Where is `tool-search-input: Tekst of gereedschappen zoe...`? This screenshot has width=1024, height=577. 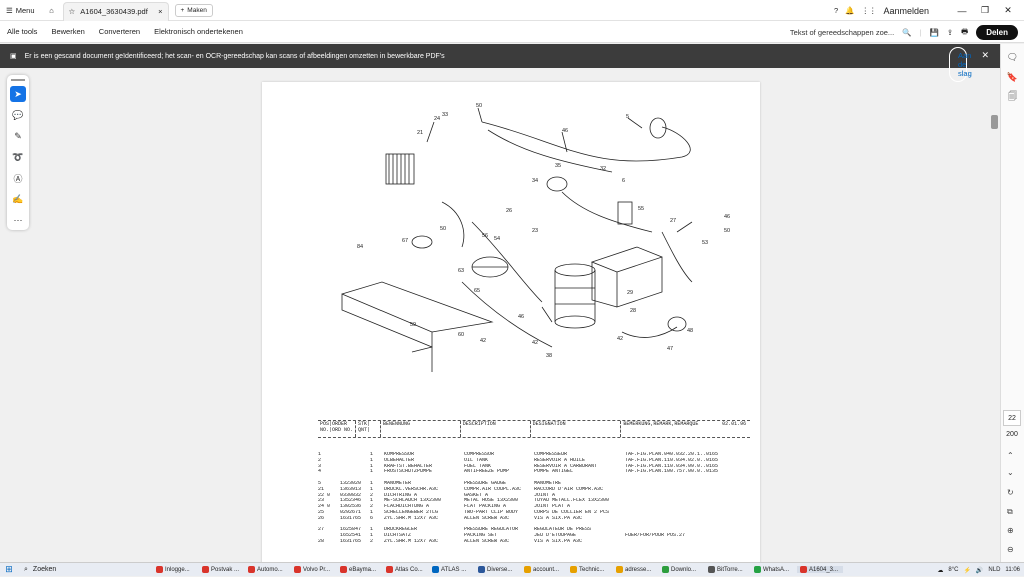
tool-search-input: Tekst of gereedschappen zoe... is located at coordinates (842, 32).